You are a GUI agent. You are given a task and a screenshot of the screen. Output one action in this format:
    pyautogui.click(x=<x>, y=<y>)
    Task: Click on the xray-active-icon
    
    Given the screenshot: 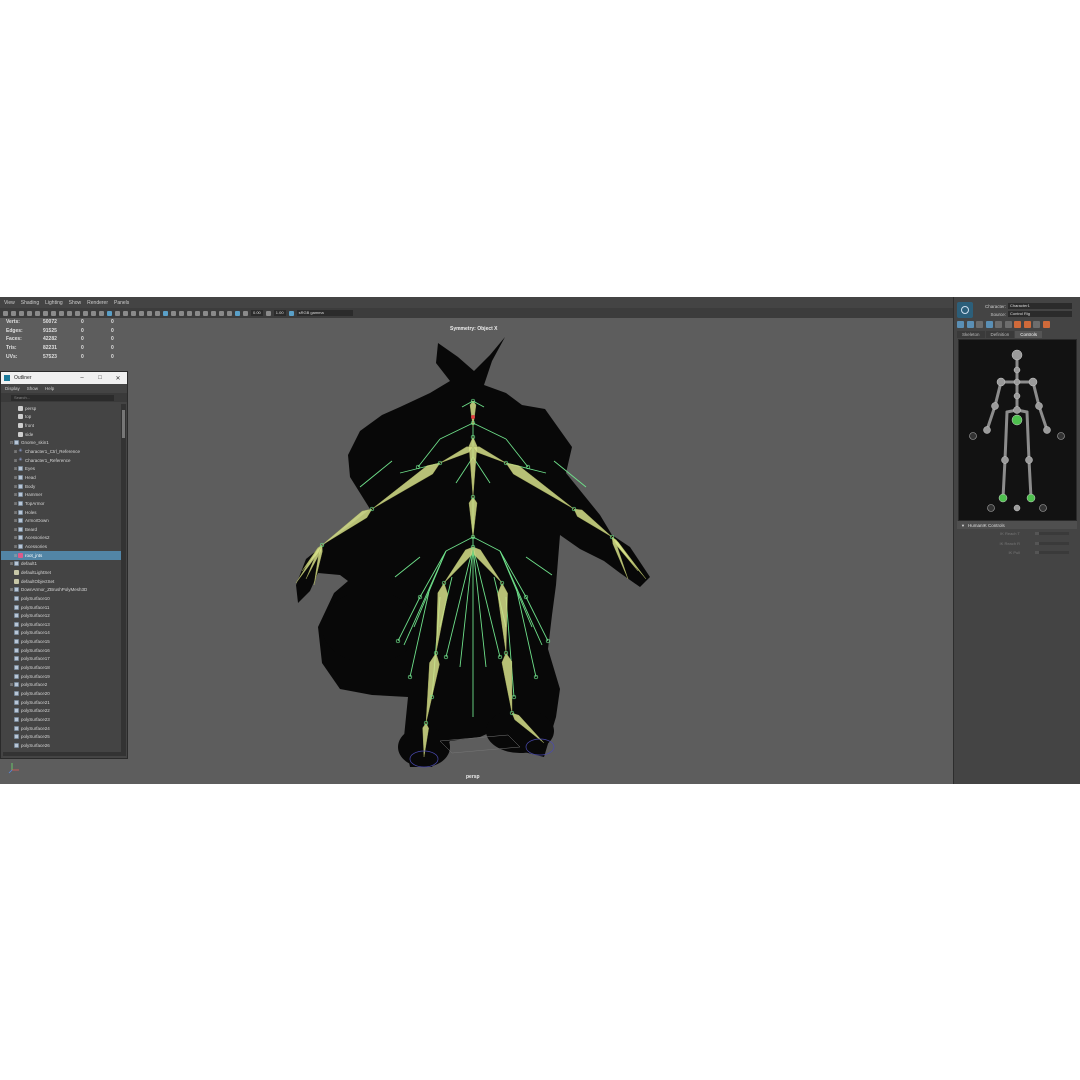 What is the action you would take?
    pyautogui.click(x=173, y=313)
    